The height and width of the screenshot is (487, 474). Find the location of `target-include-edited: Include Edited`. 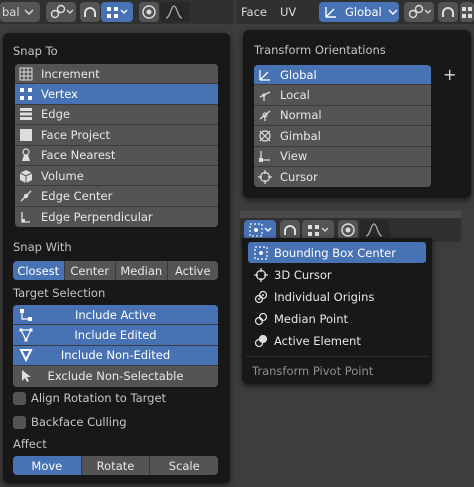

target-include-edited: Include Edited is located at coordinates (115, 335).